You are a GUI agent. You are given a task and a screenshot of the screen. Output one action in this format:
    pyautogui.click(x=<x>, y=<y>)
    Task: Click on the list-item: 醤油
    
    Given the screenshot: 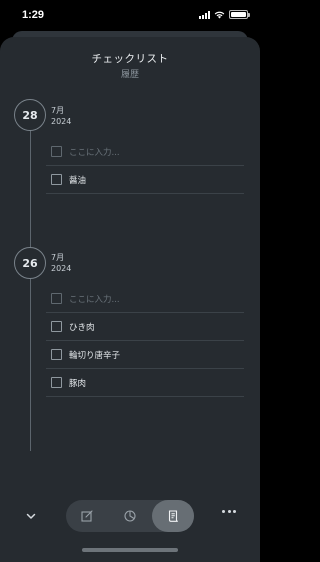 What is the action you would take?
    pyautogui.click(x=145, y=180)
    